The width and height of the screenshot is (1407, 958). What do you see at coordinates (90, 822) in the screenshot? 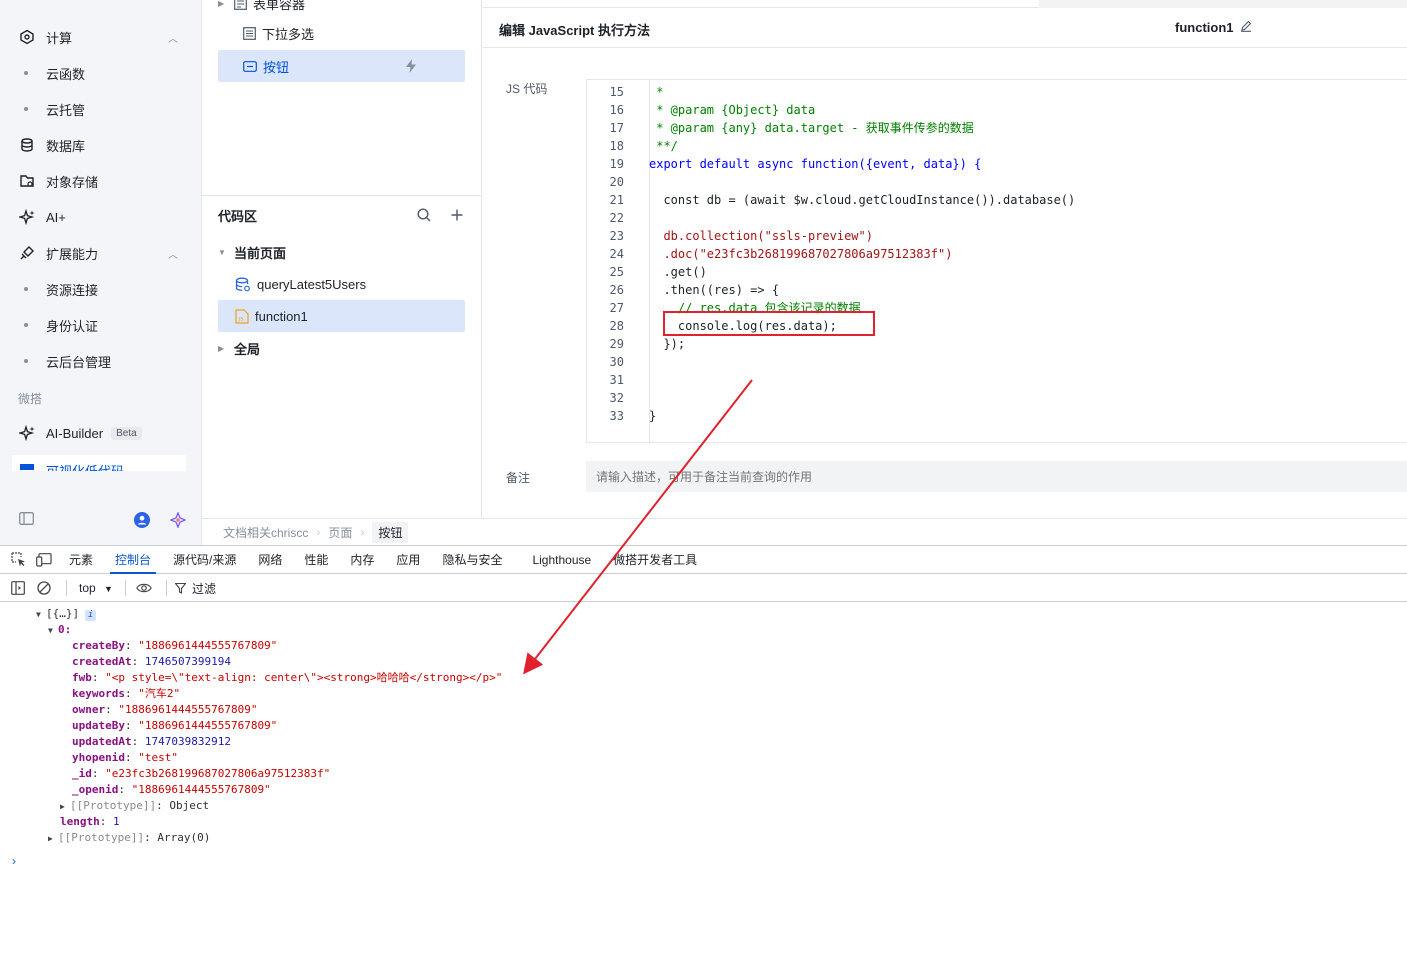
I see `console-length-row: length: 1` at bounding box center [90, 822].